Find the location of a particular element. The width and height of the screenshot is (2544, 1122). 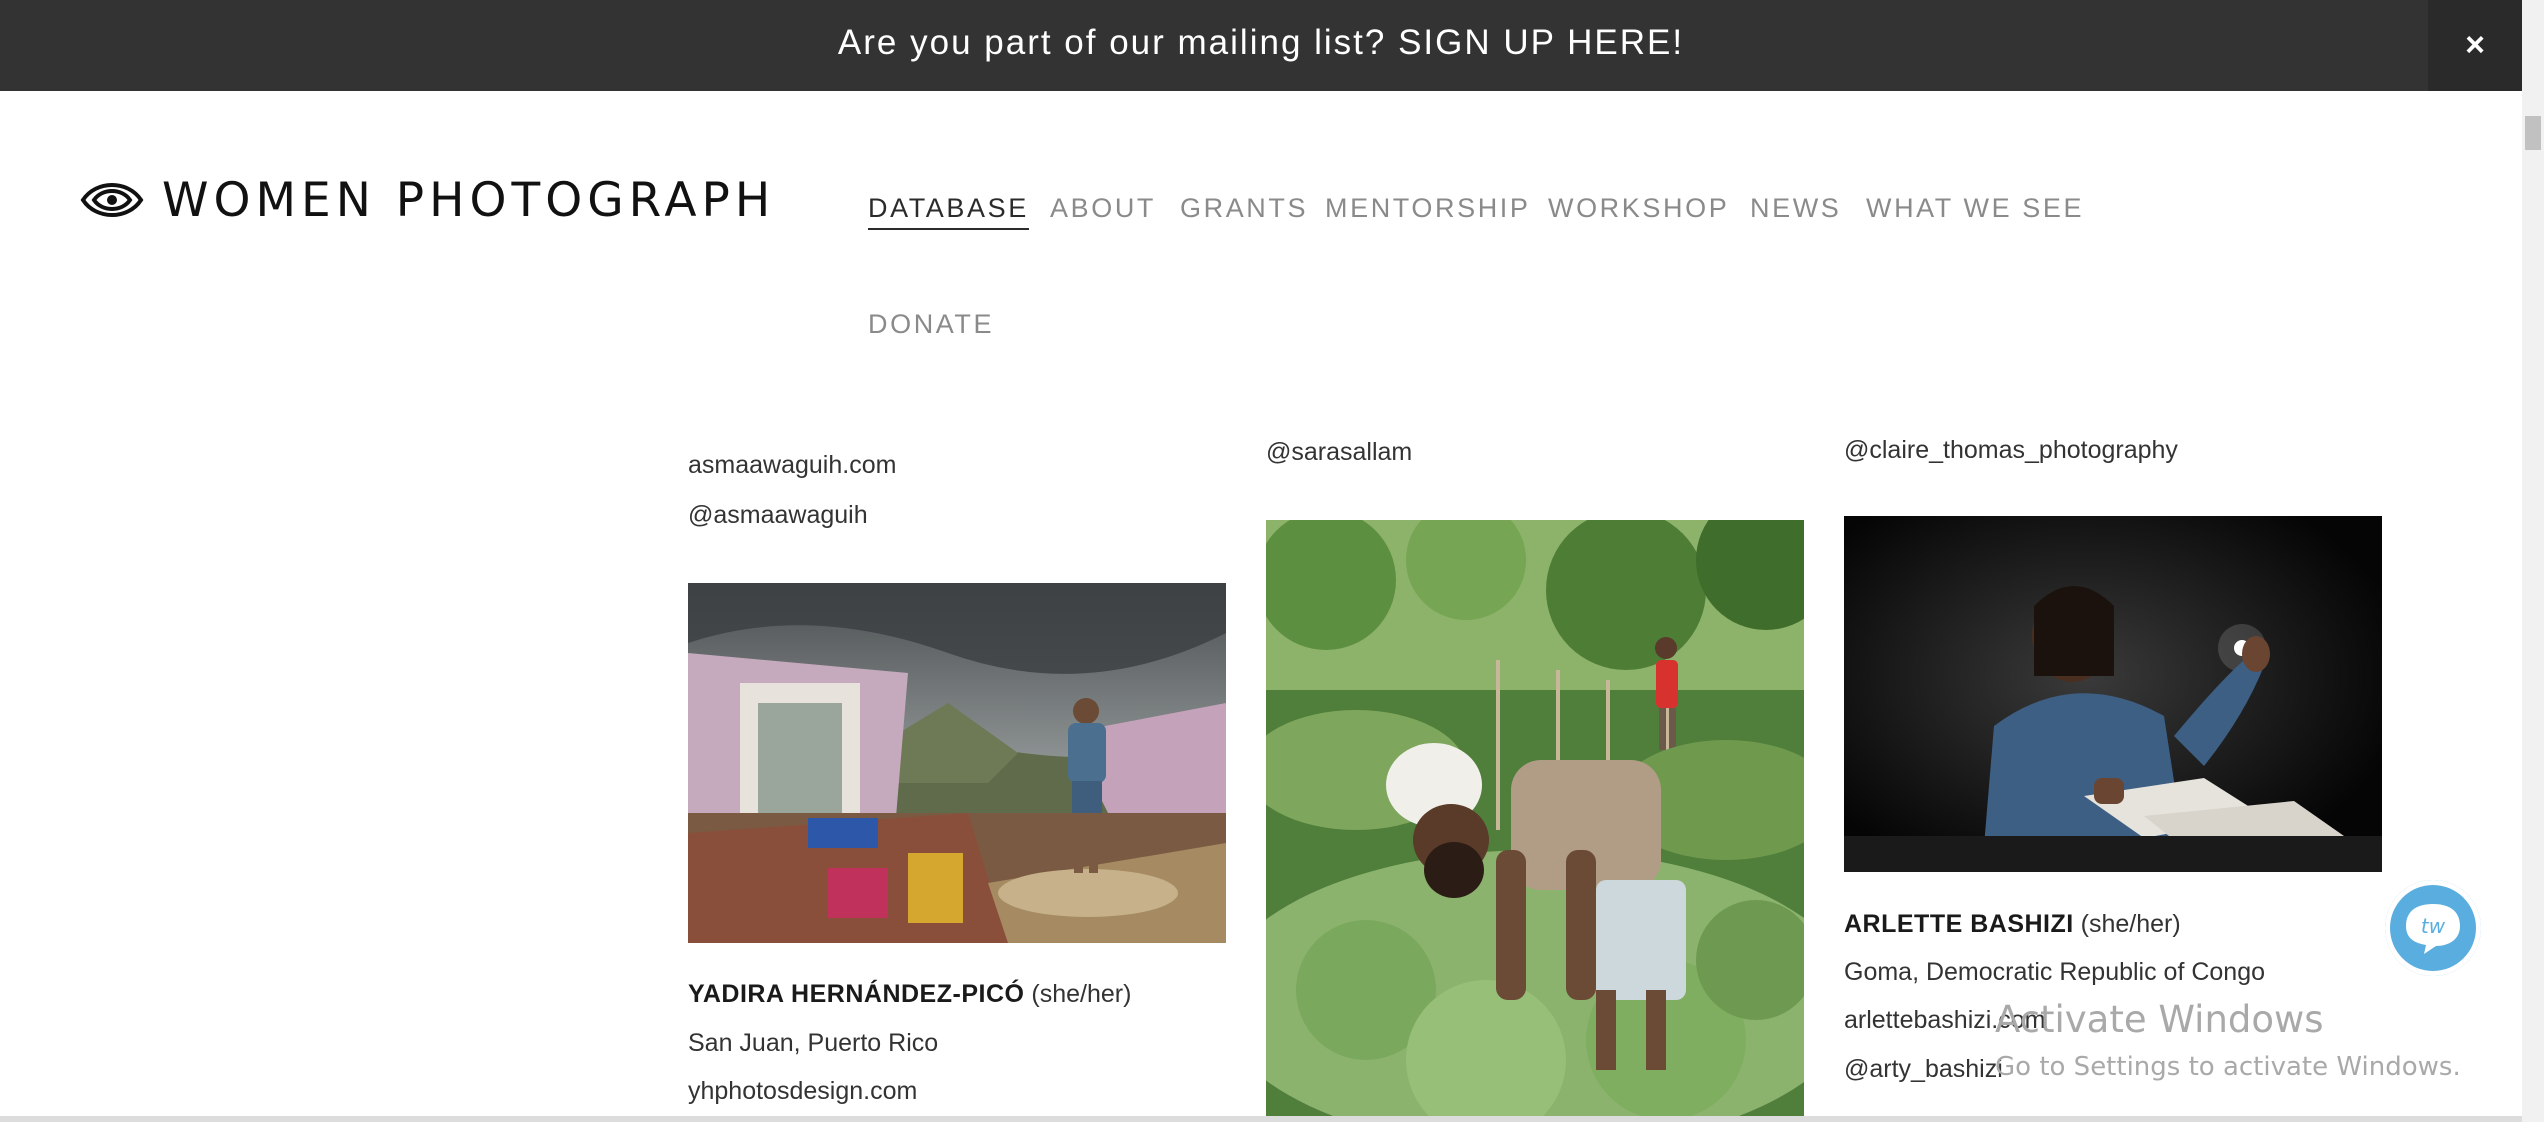

nav-workshop: WORKSHOP is located at coordinates (1638, 208).